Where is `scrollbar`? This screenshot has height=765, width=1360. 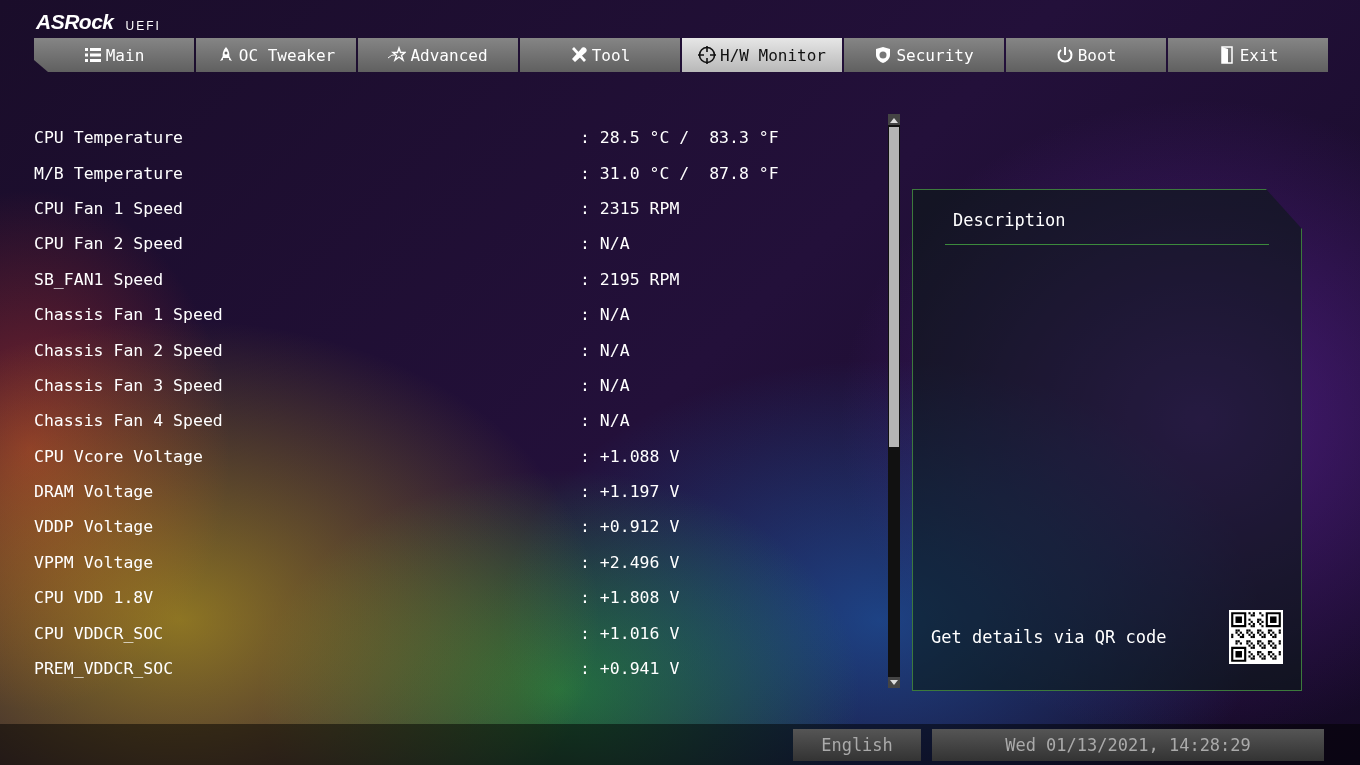 scrollbar is located at coordinates (894, 401).